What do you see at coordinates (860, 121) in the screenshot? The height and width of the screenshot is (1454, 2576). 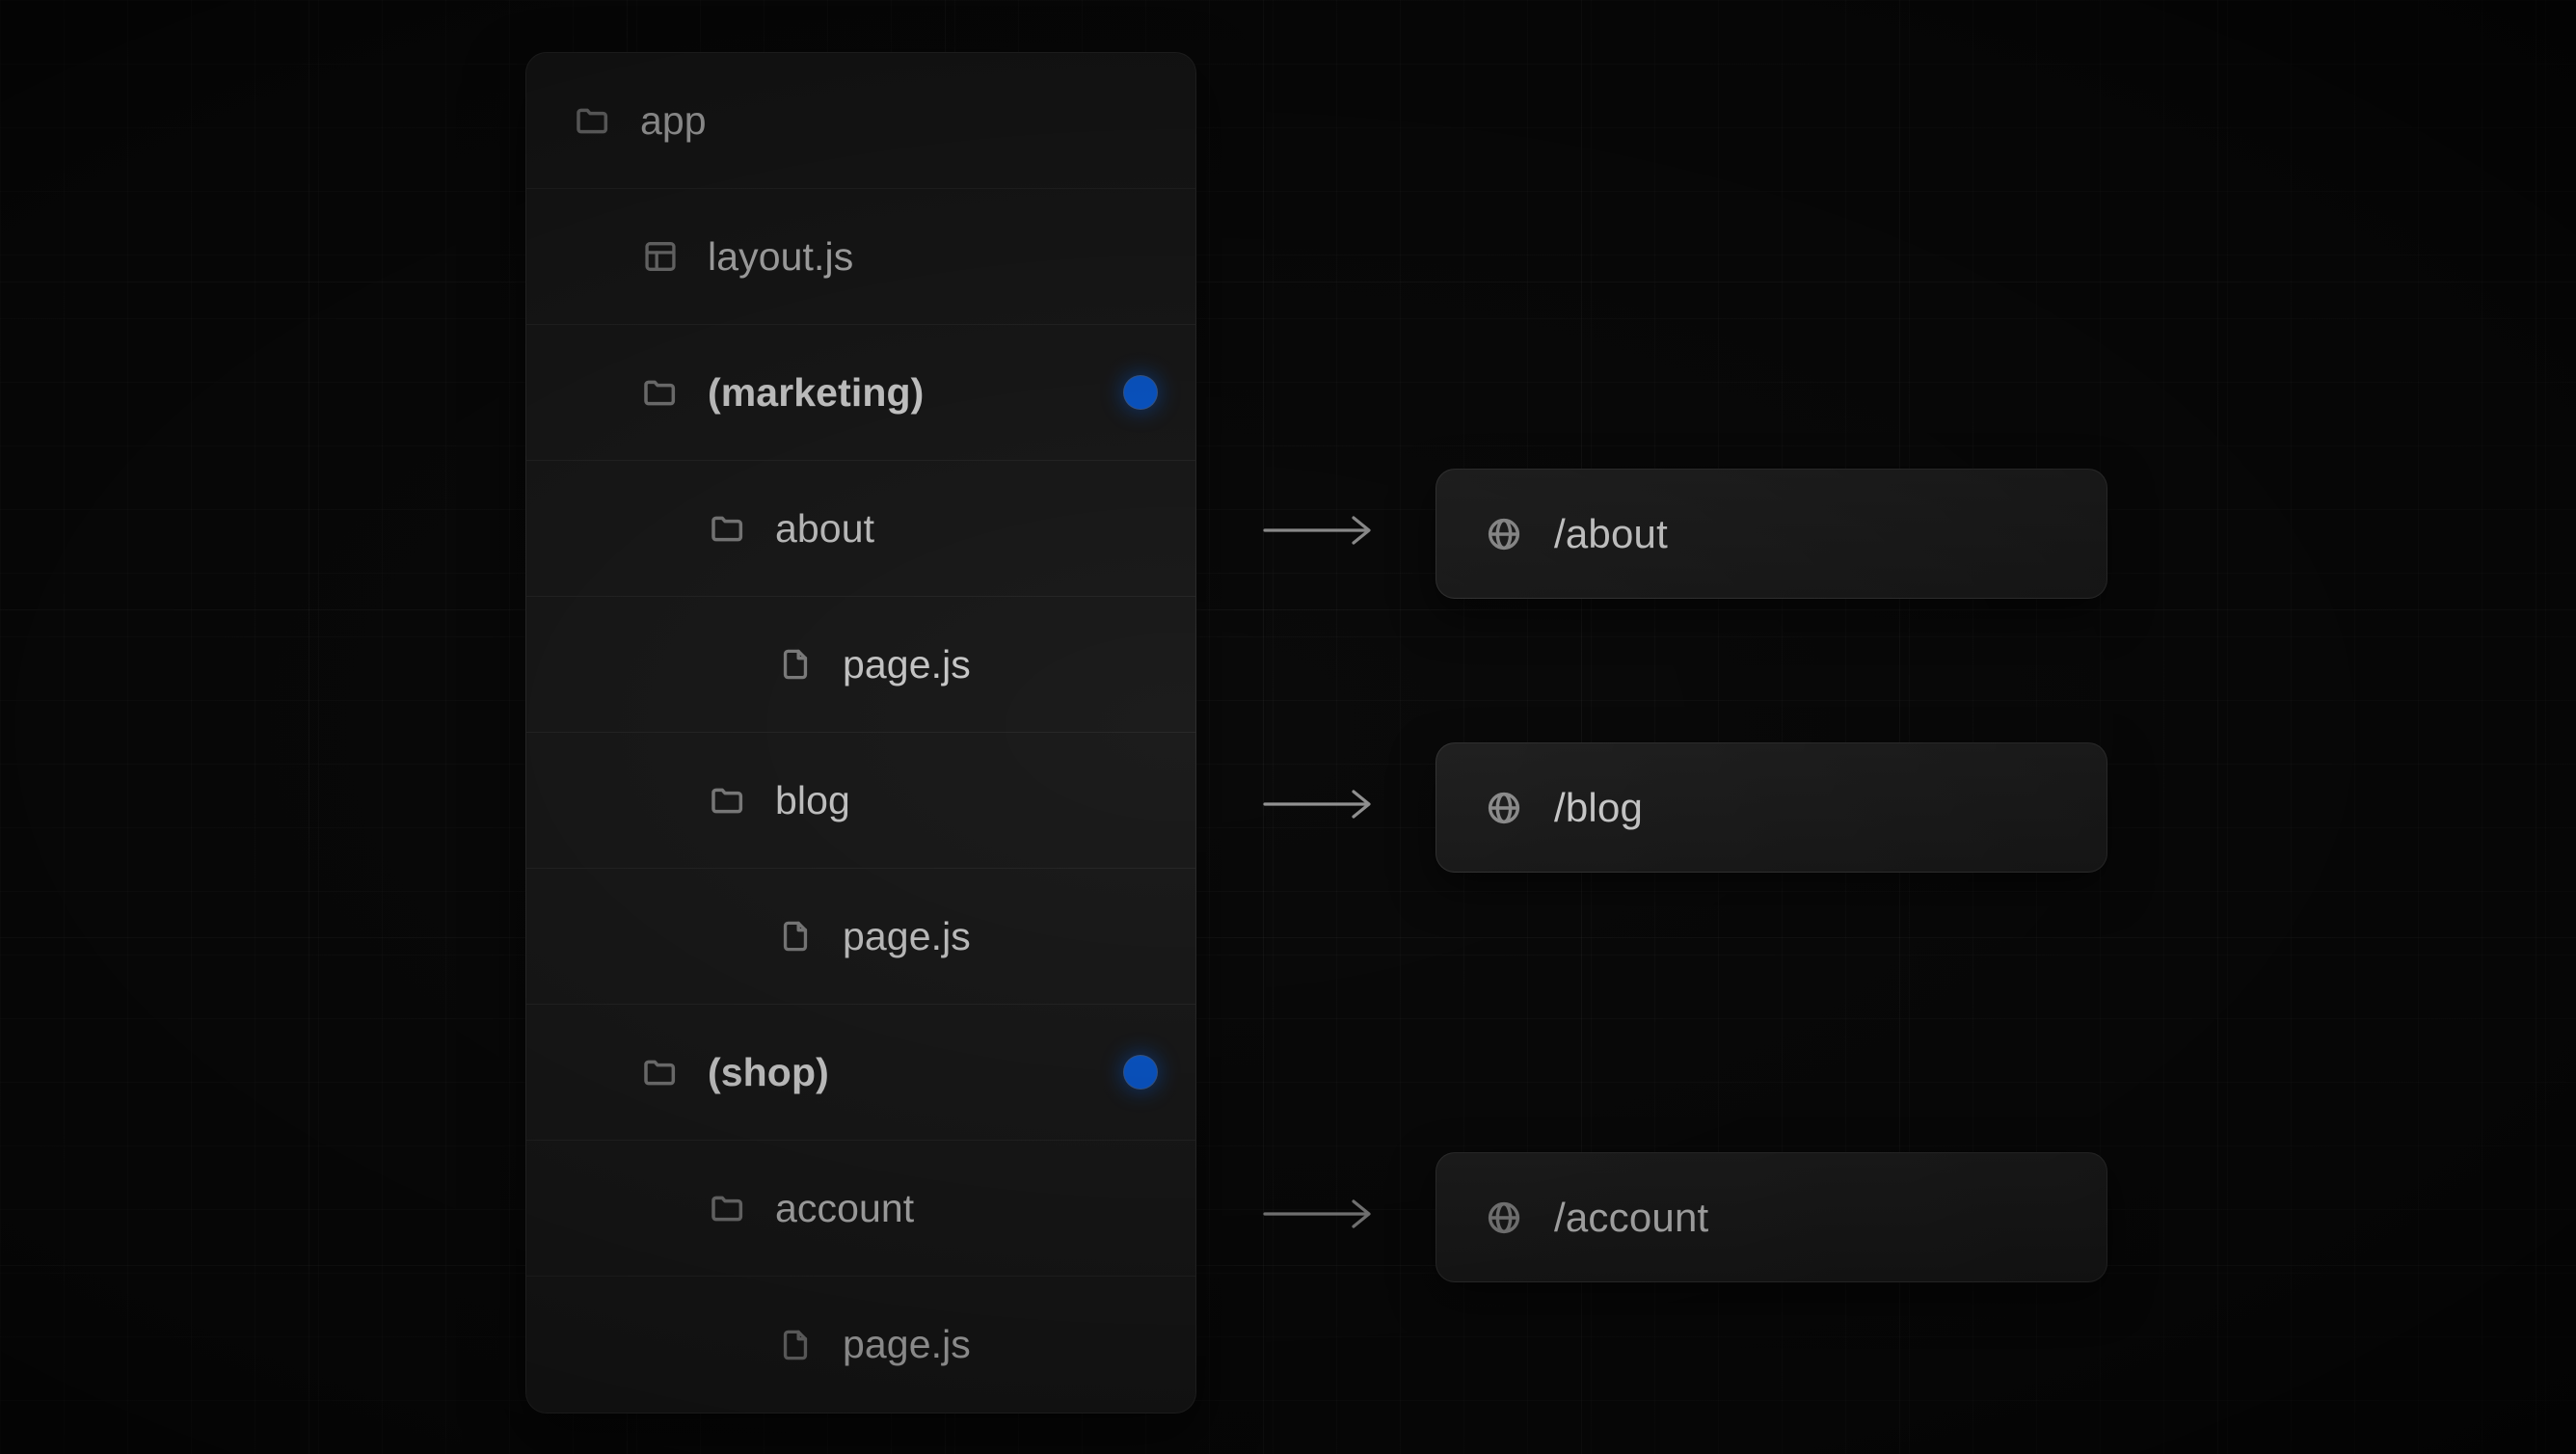 I see `tree-row: app` at bounding box center [860, 121].